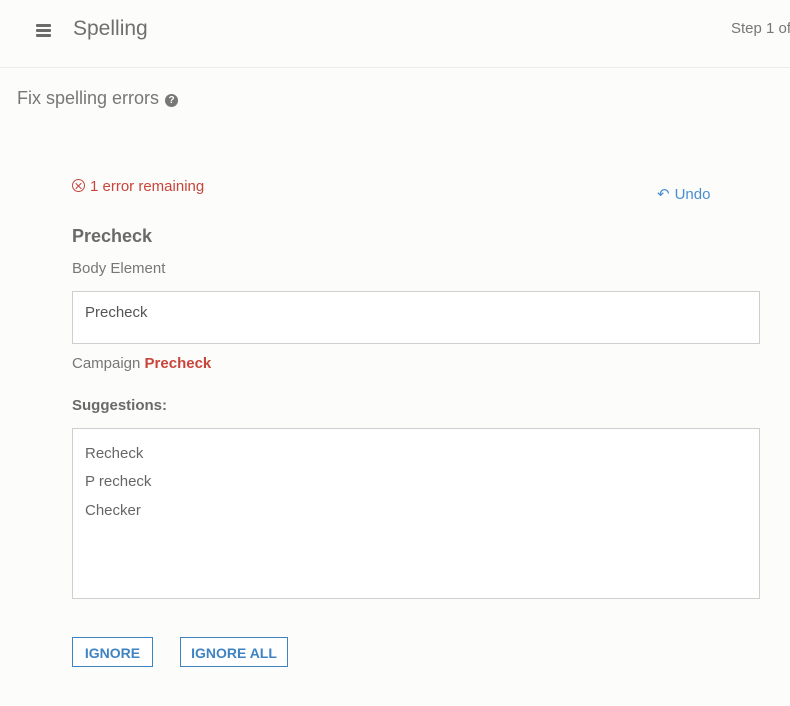 This screenshot has height=706, width=790. Describe the element at coordinates (692, 194) in the screenshot. I see `undo-label: Undo` at that location.